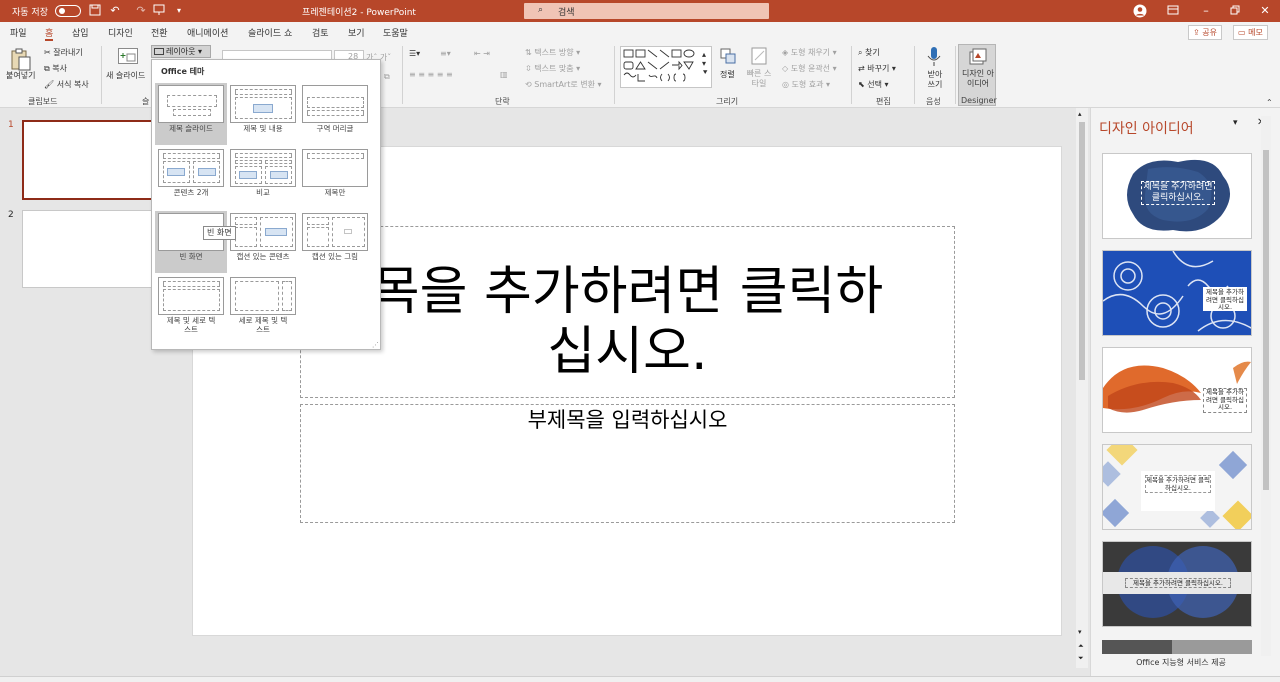 The height and width of the screenshot is (682, 1280). What do you see at coordinates (806, 84) in the screenshot?
I see `shape-effects-button: ◎ 도형 효과 ▾` at bounding box center [806, 84].